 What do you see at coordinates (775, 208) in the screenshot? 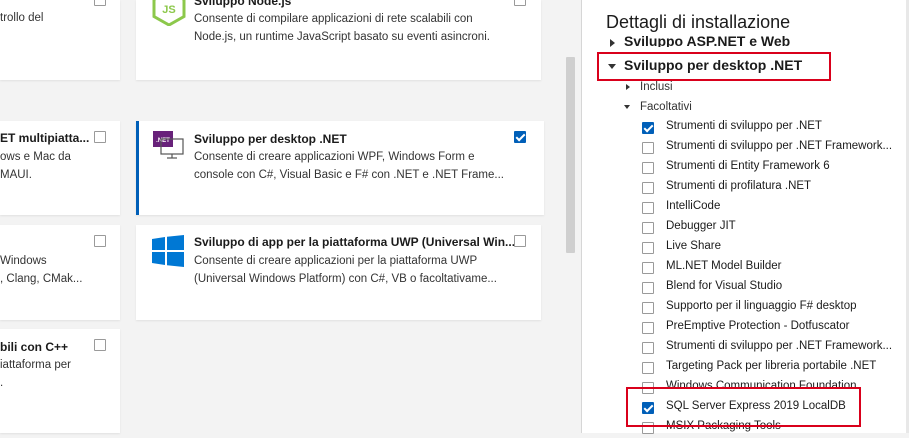
I see `option-row: IntelliCode` at bounding box center [775, 208].